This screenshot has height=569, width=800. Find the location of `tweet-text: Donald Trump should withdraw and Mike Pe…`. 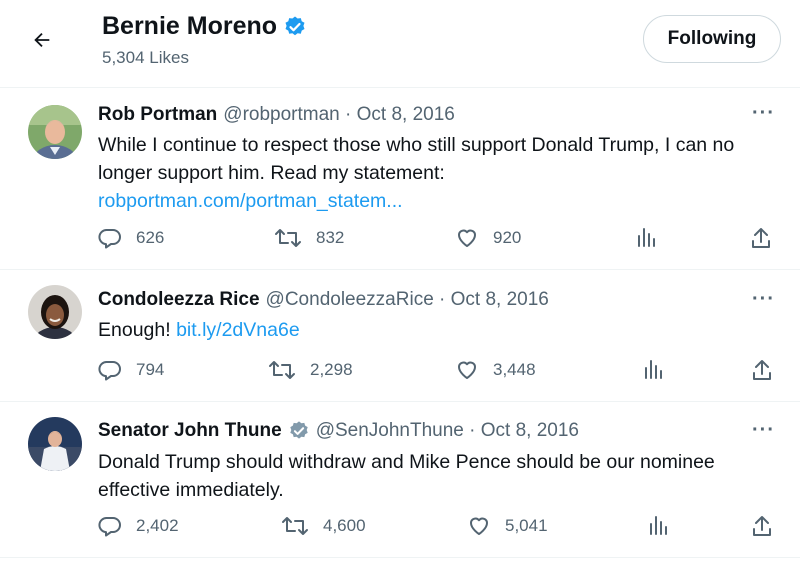

tweet-text: Donald Trump should withdraw and Mike Pe… is located at coordinates (443, 476).